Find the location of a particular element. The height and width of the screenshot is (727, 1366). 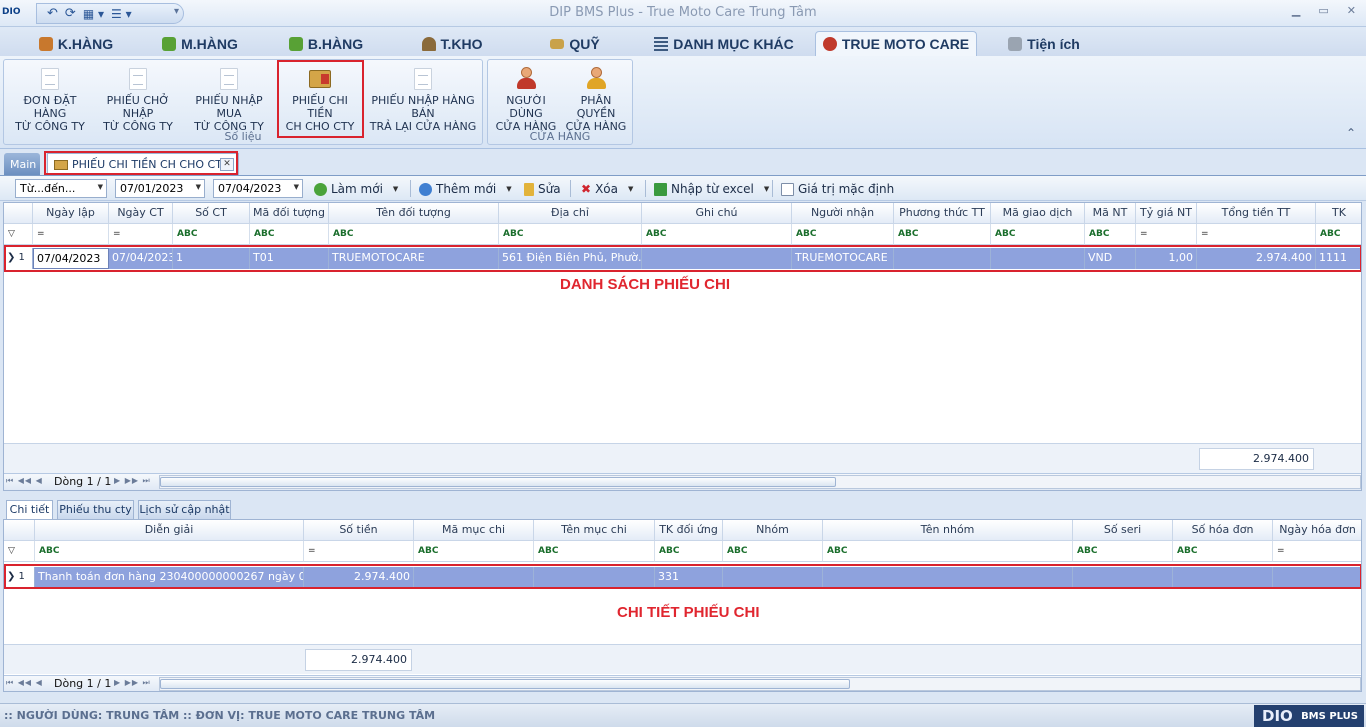

col-ngay-hoa-don: Ngày hóa đơn is located at coordinates (1317, 530).